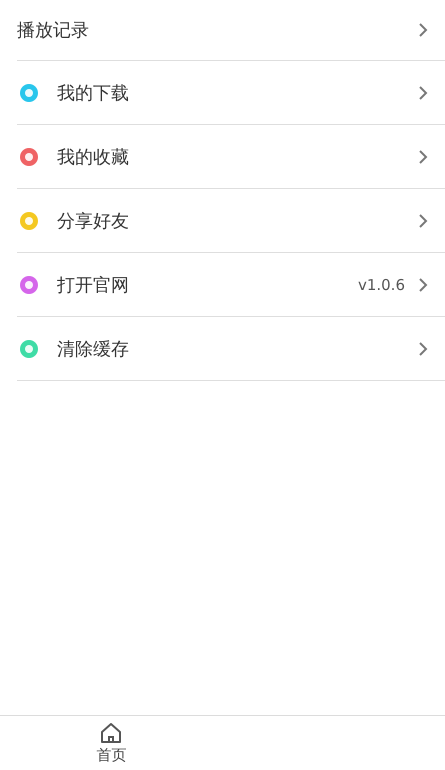 This screenshot has height=770, width=445. I want to click on menu-row: 我的下载, so click(231, 93).